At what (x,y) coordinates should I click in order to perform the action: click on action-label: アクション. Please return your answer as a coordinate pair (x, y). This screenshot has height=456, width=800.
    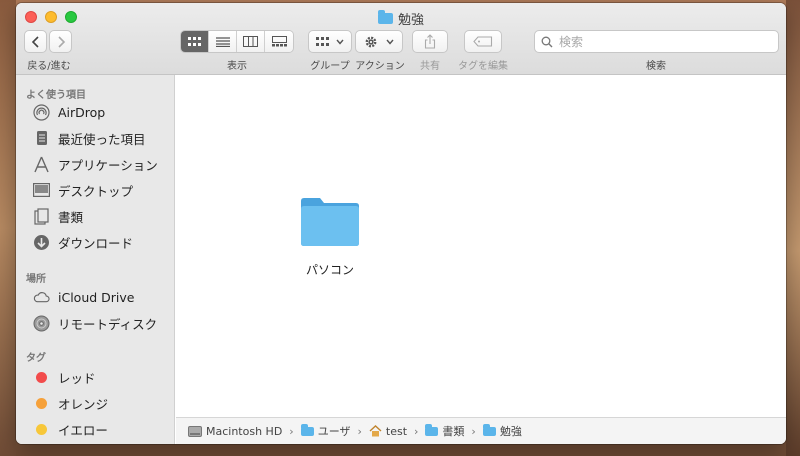
    Looking at the image, I should click on (380, 66).